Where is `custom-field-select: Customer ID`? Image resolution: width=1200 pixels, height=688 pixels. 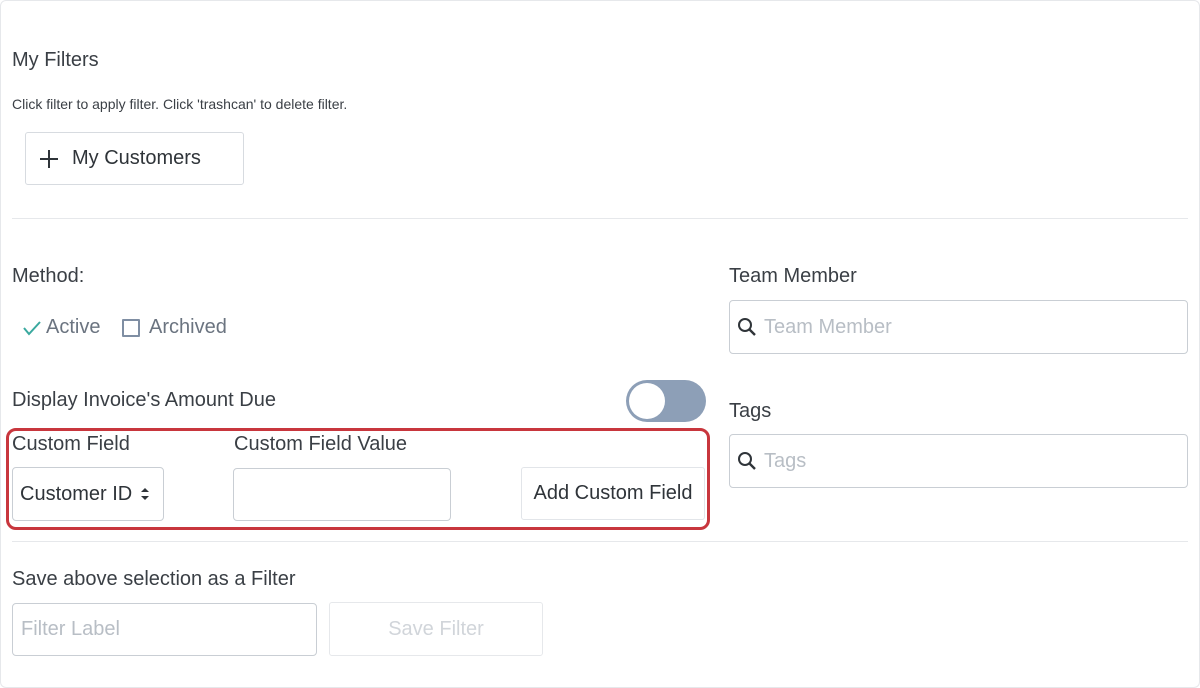 custom-field-select: Customer ID is located at coordinates (88, 494).